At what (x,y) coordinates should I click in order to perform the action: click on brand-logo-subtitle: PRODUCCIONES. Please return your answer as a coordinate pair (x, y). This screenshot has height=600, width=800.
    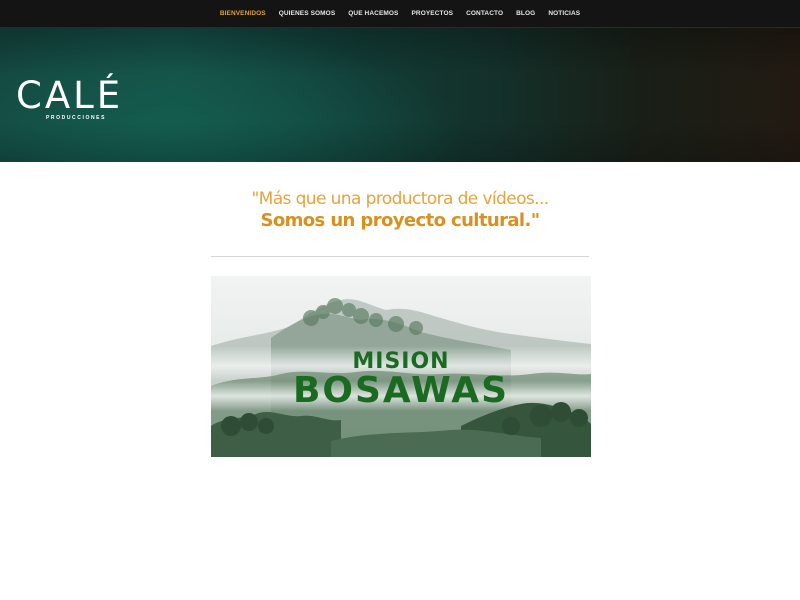
    Looking at the image, I should click on (76, 118).